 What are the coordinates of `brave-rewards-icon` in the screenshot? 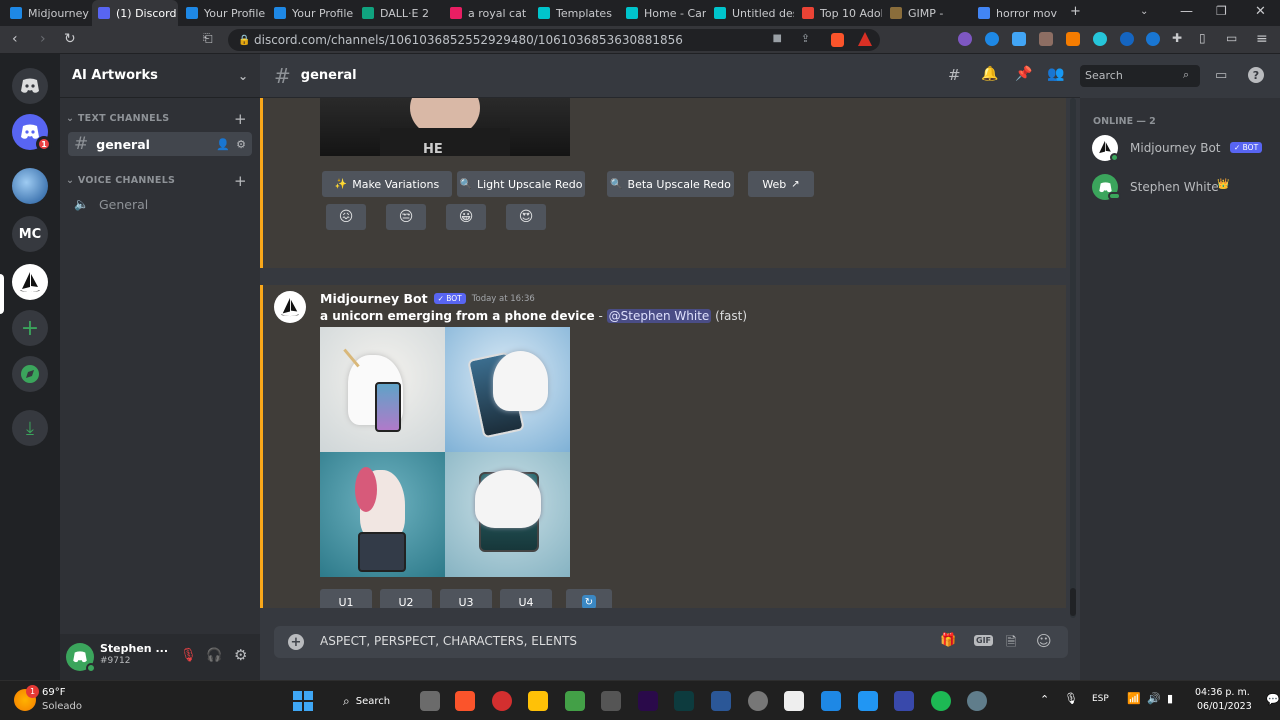 It's located at (865, 39).